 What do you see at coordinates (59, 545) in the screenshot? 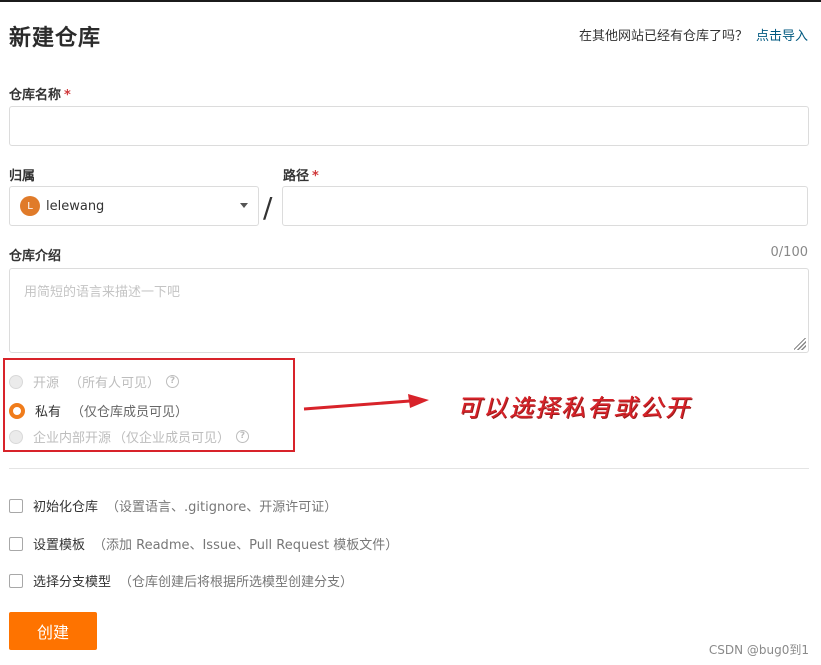
I see `checkbox-label: 设置模板` at bounding box center [59, 545].